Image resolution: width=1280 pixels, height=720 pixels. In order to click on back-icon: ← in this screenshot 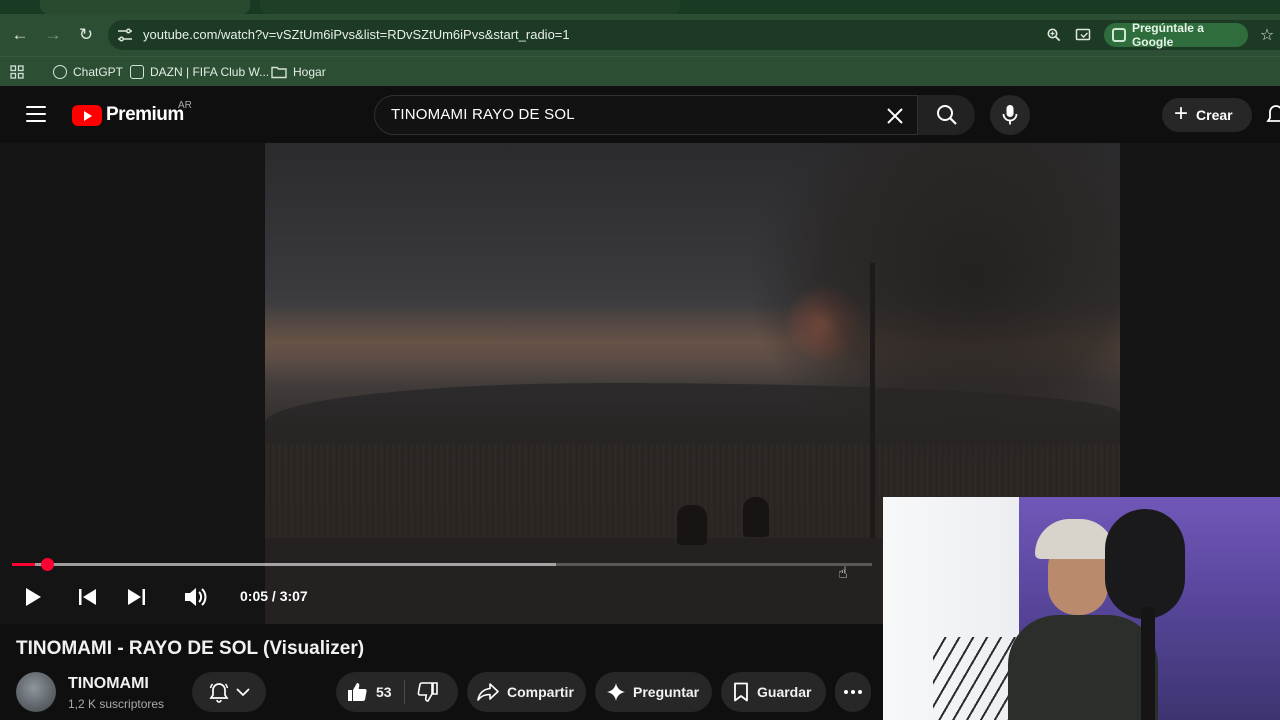, I will do `click(20, 35)`.